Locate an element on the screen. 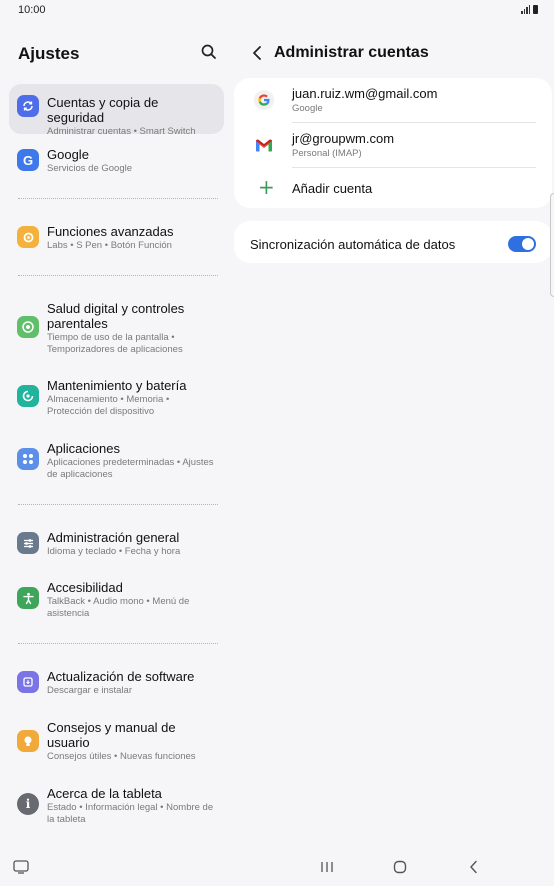 The image size is (554, 886). auto-sync-toggle is located at coordinates (522, 244).